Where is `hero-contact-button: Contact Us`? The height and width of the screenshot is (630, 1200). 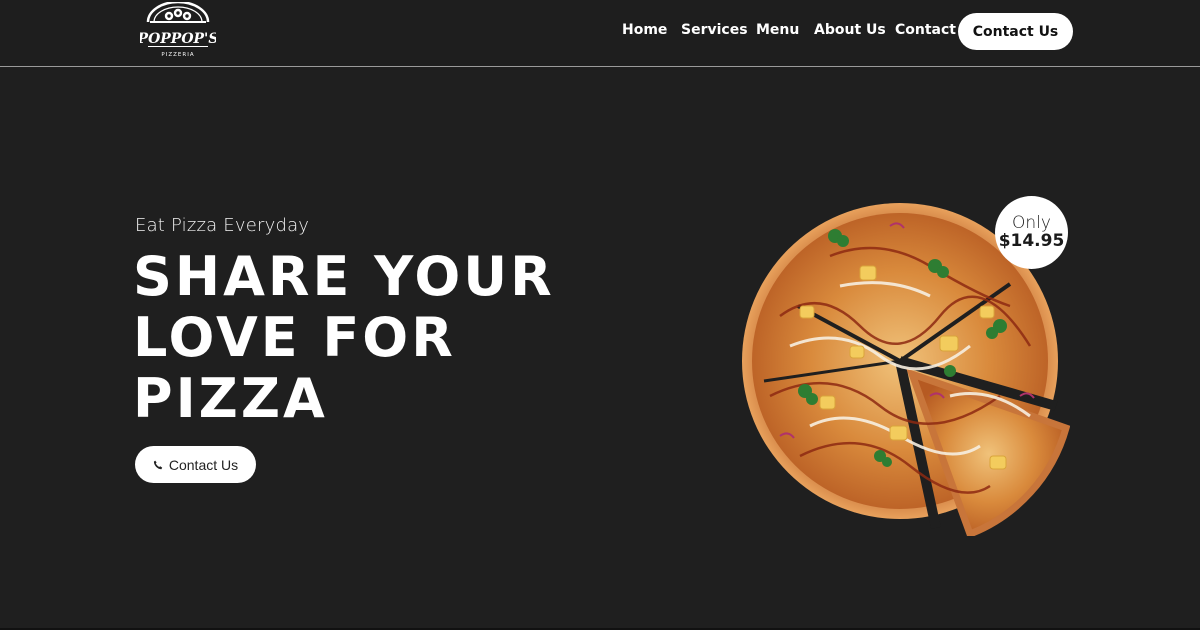
hero-contact-button: Contact Us is located at coordinates (195, 464).